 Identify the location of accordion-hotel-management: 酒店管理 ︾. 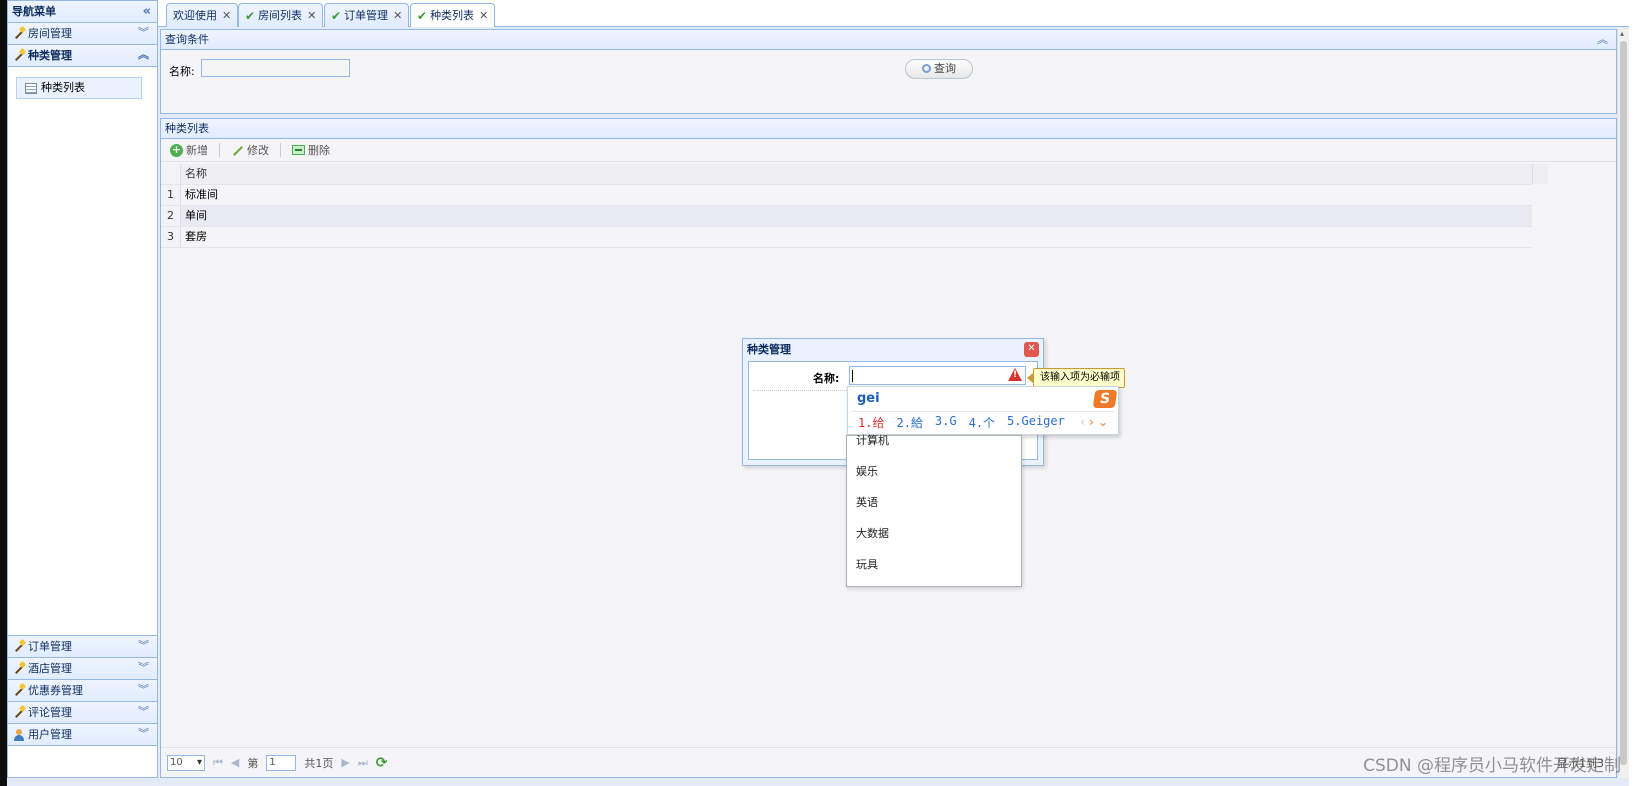
(82, 669).